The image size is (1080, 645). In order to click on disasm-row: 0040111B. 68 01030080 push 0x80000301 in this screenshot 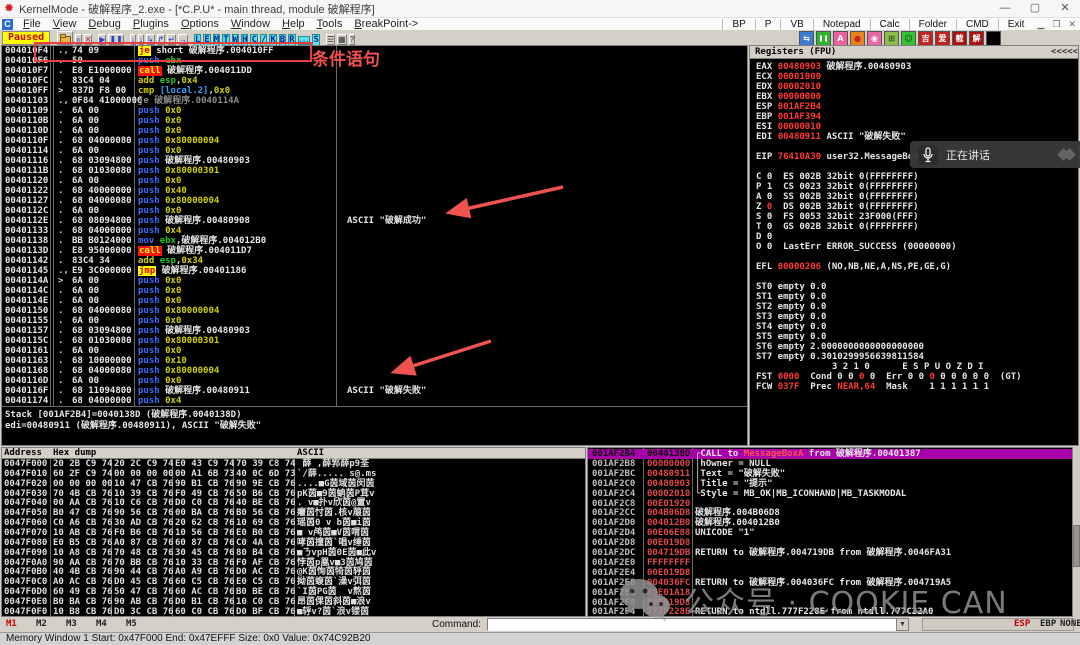, I will do `click(374, 171)`.